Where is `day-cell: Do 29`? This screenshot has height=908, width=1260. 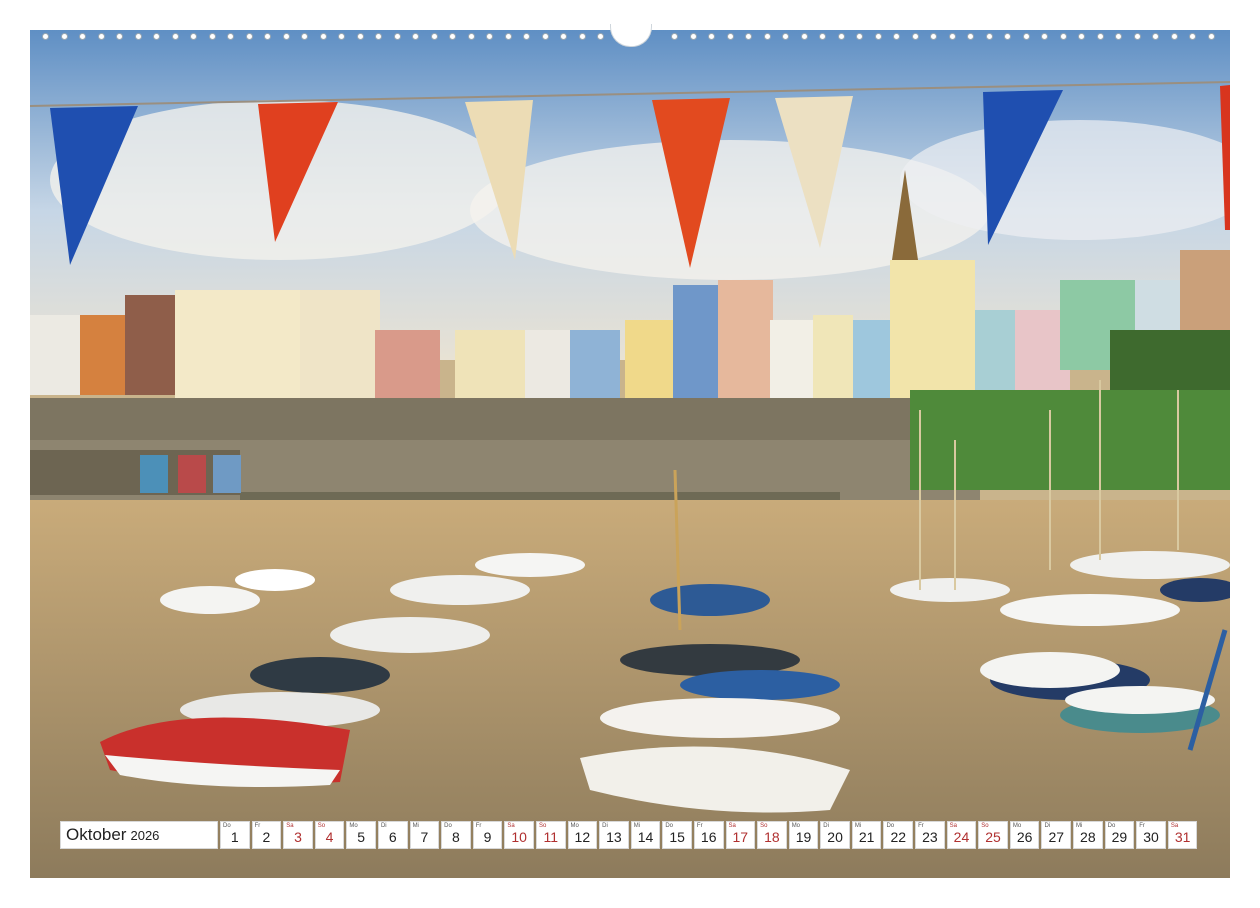 day-cell: Do 29 is located at coordinates (1119, 835).